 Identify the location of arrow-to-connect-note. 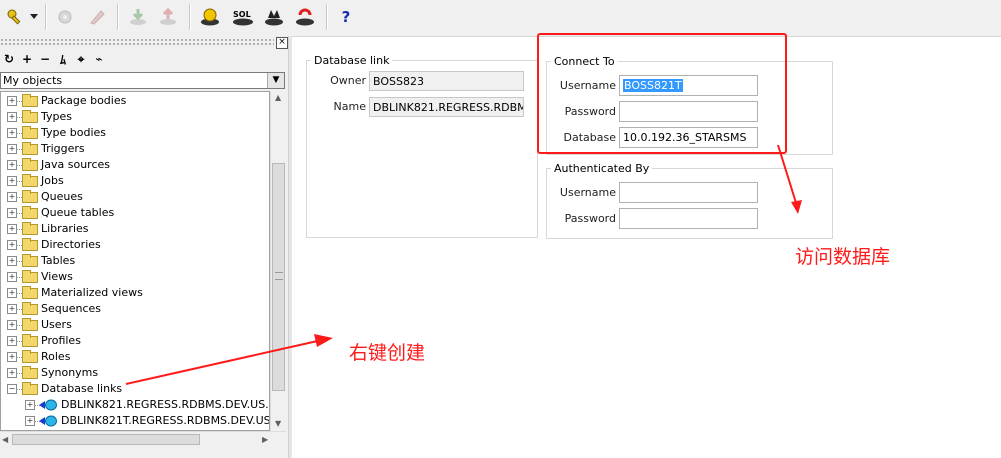
(787, 175).